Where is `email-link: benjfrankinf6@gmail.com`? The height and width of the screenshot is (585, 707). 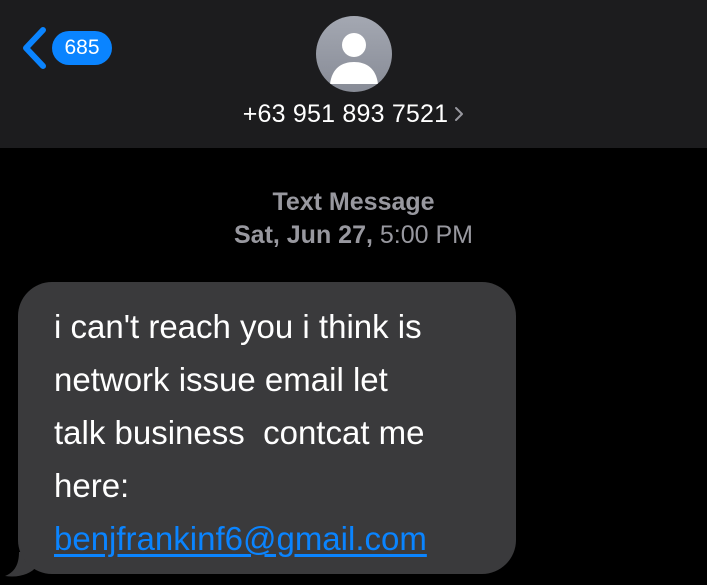
email-link: benjfrankinf6@gmail.com is located at coordinates (279, 538).